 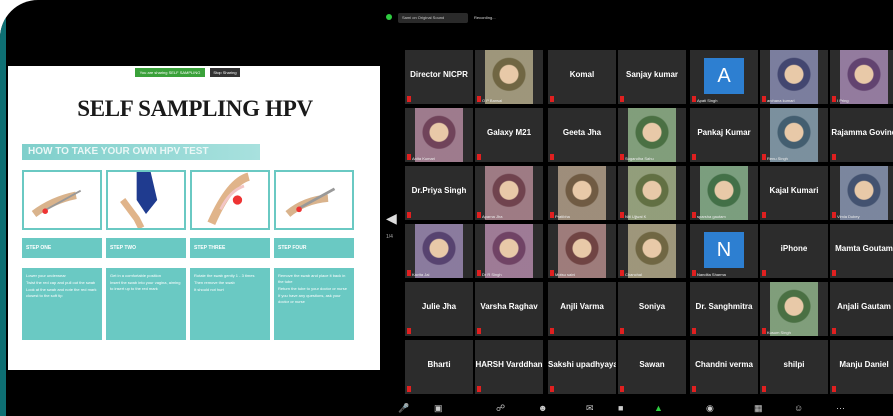 I want to click on participant-tile: Dr R Singh, so click(x=509, y=251).